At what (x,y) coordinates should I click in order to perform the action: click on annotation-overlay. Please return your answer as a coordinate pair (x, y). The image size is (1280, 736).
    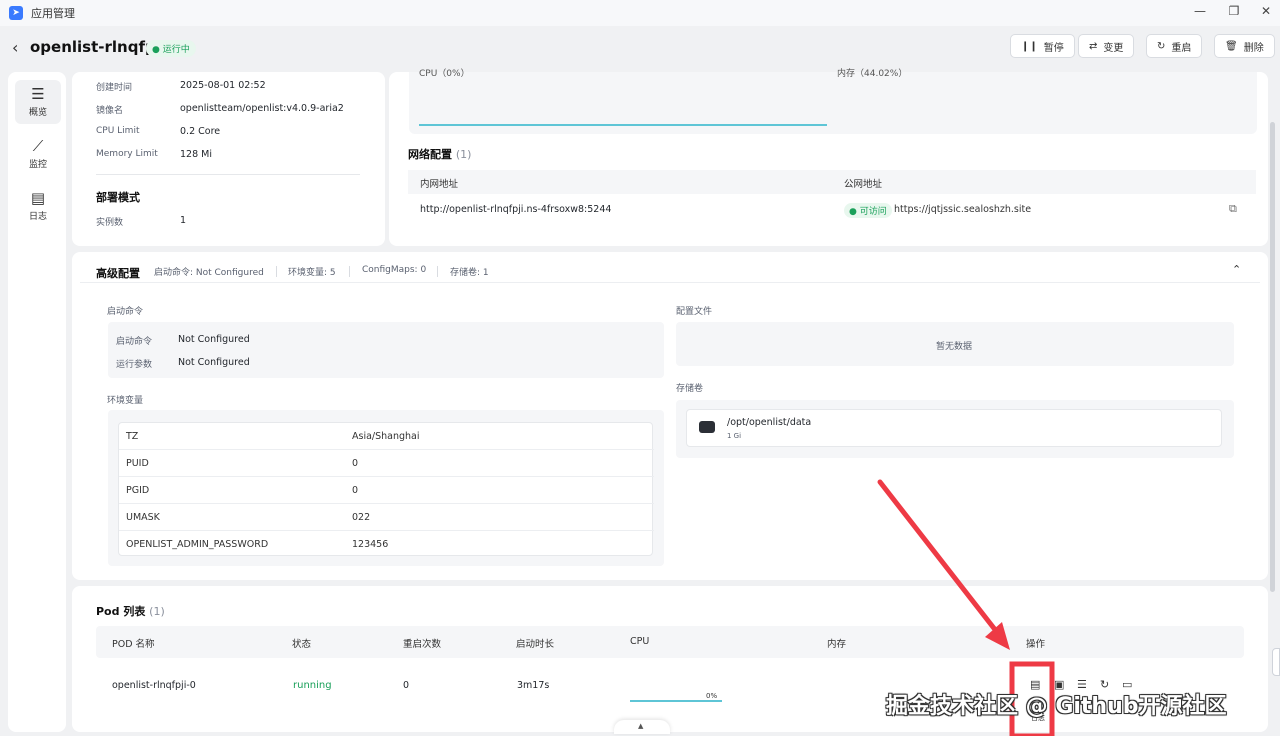
    Looking at the image, I should click on (966, 607).